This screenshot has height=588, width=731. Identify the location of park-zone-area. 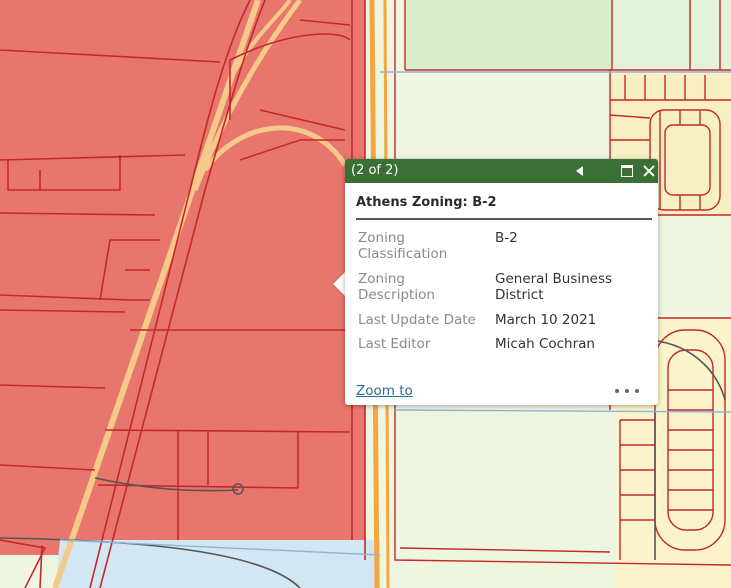
(509, 35).